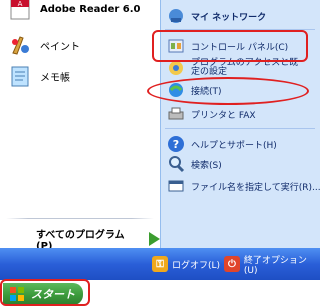 The image size is (320, 308). I want to click on power-icon: ⏻, so click(232, 264).